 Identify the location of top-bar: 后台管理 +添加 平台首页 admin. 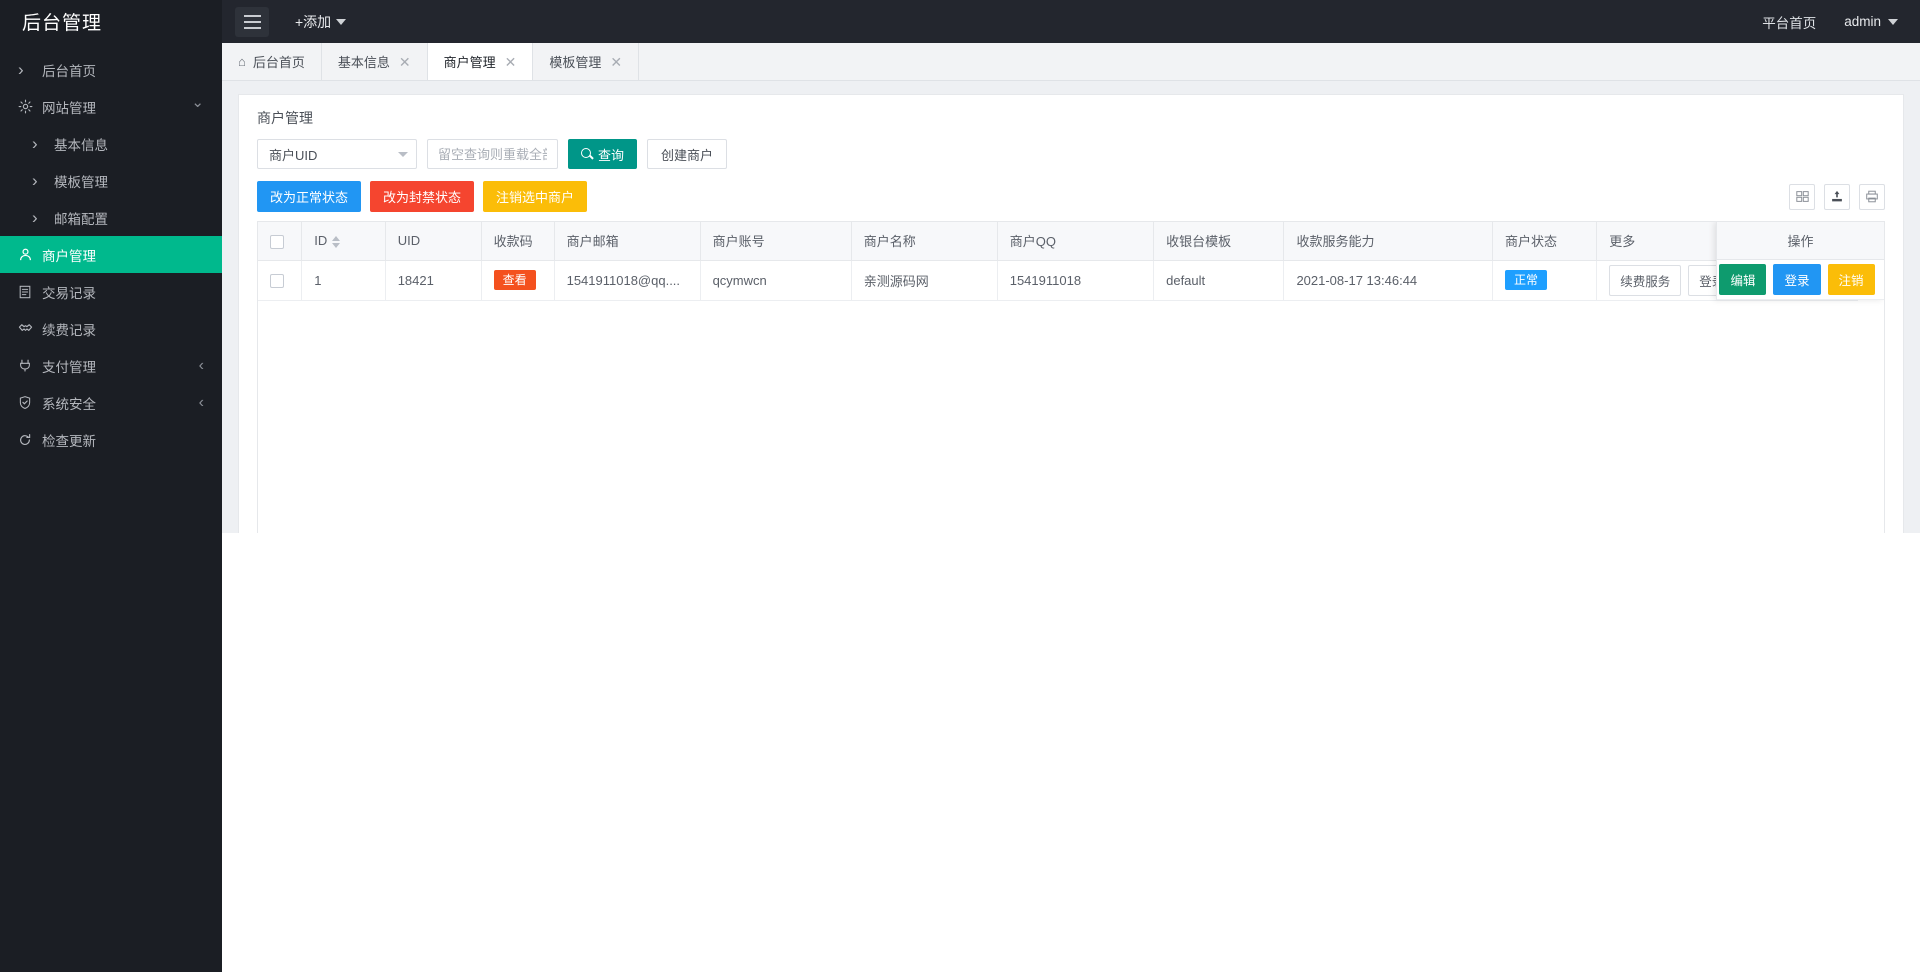
(960, 21).